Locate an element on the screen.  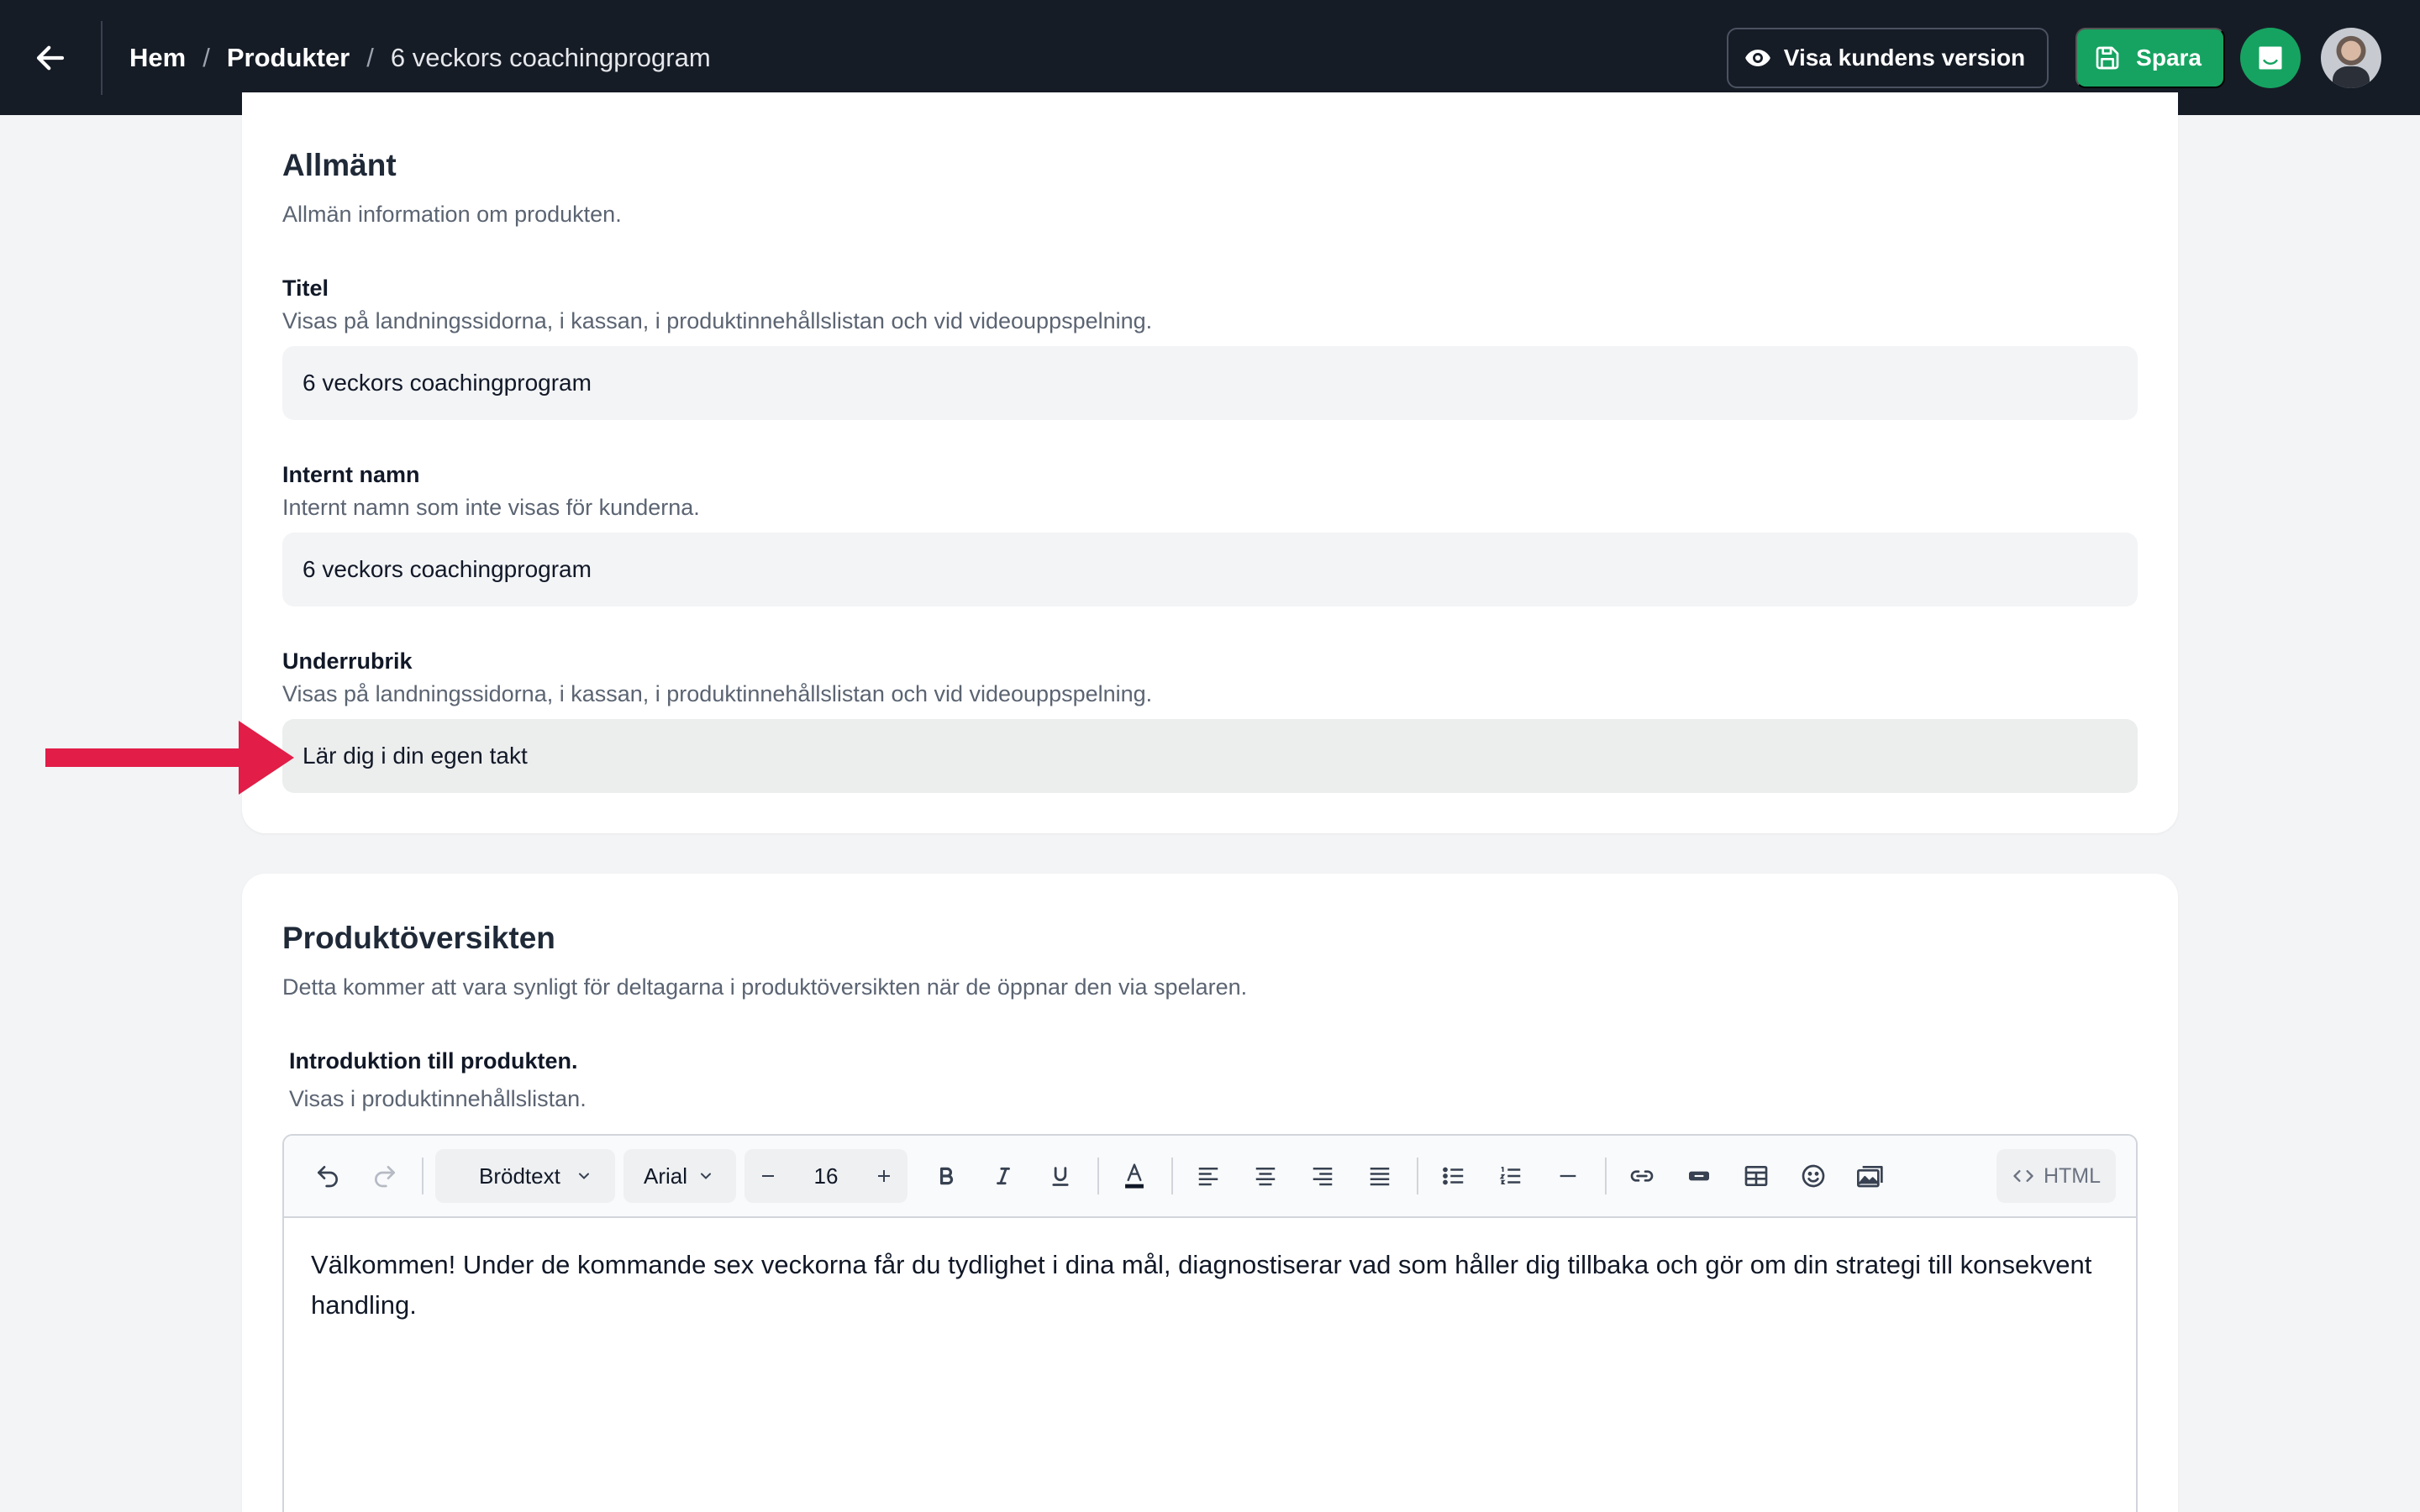
annotation-arrow-icon is located at coordinates (169, 758).